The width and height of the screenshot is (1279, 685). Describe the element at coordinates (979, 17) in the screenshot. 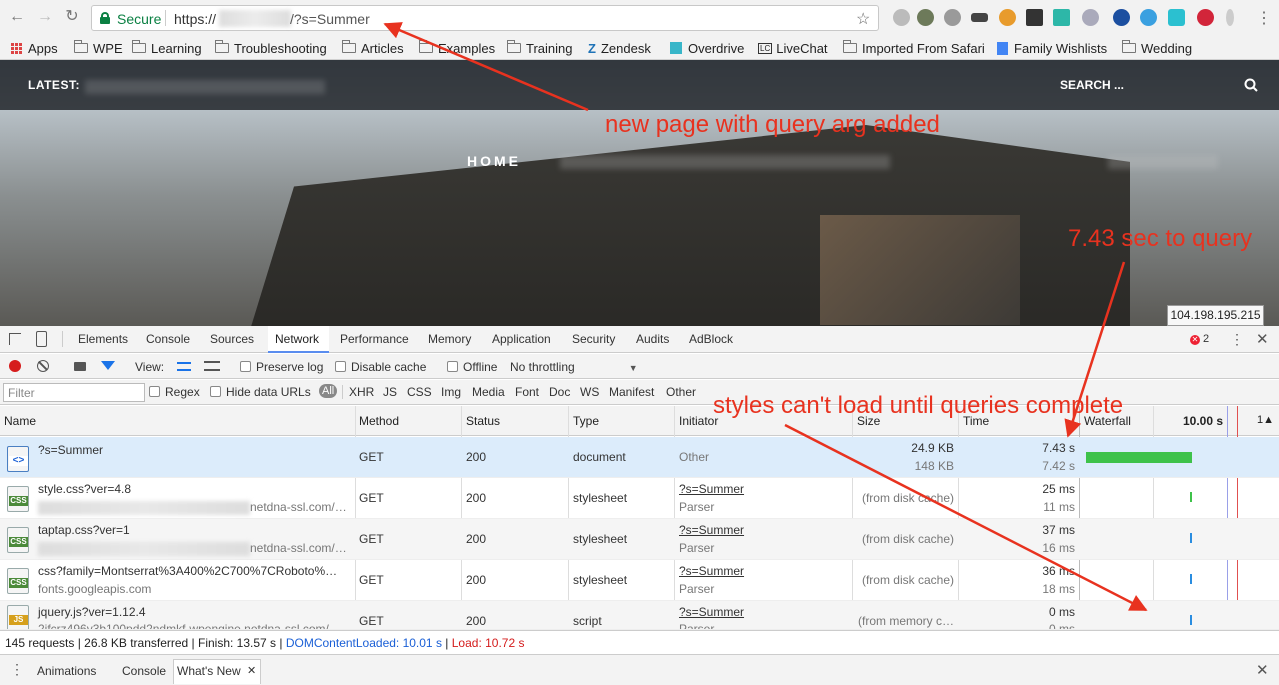

I see `glasses-extension-icon` at that location.